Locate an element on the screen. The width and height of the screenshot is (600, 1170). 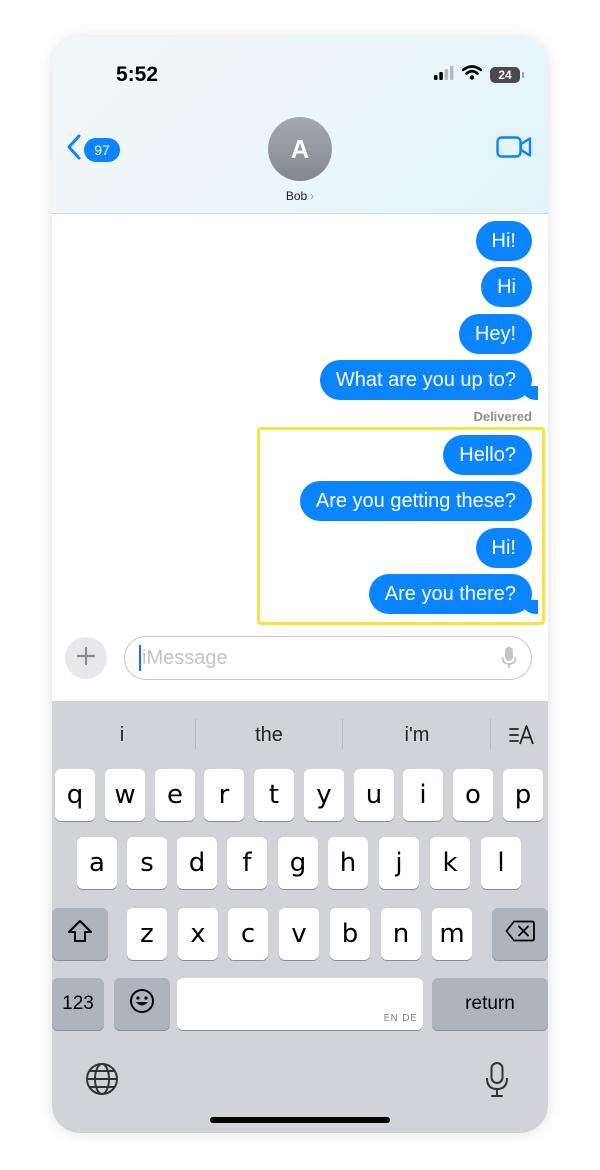
suggestion-item: i'm is located at coordinates (417, 735).